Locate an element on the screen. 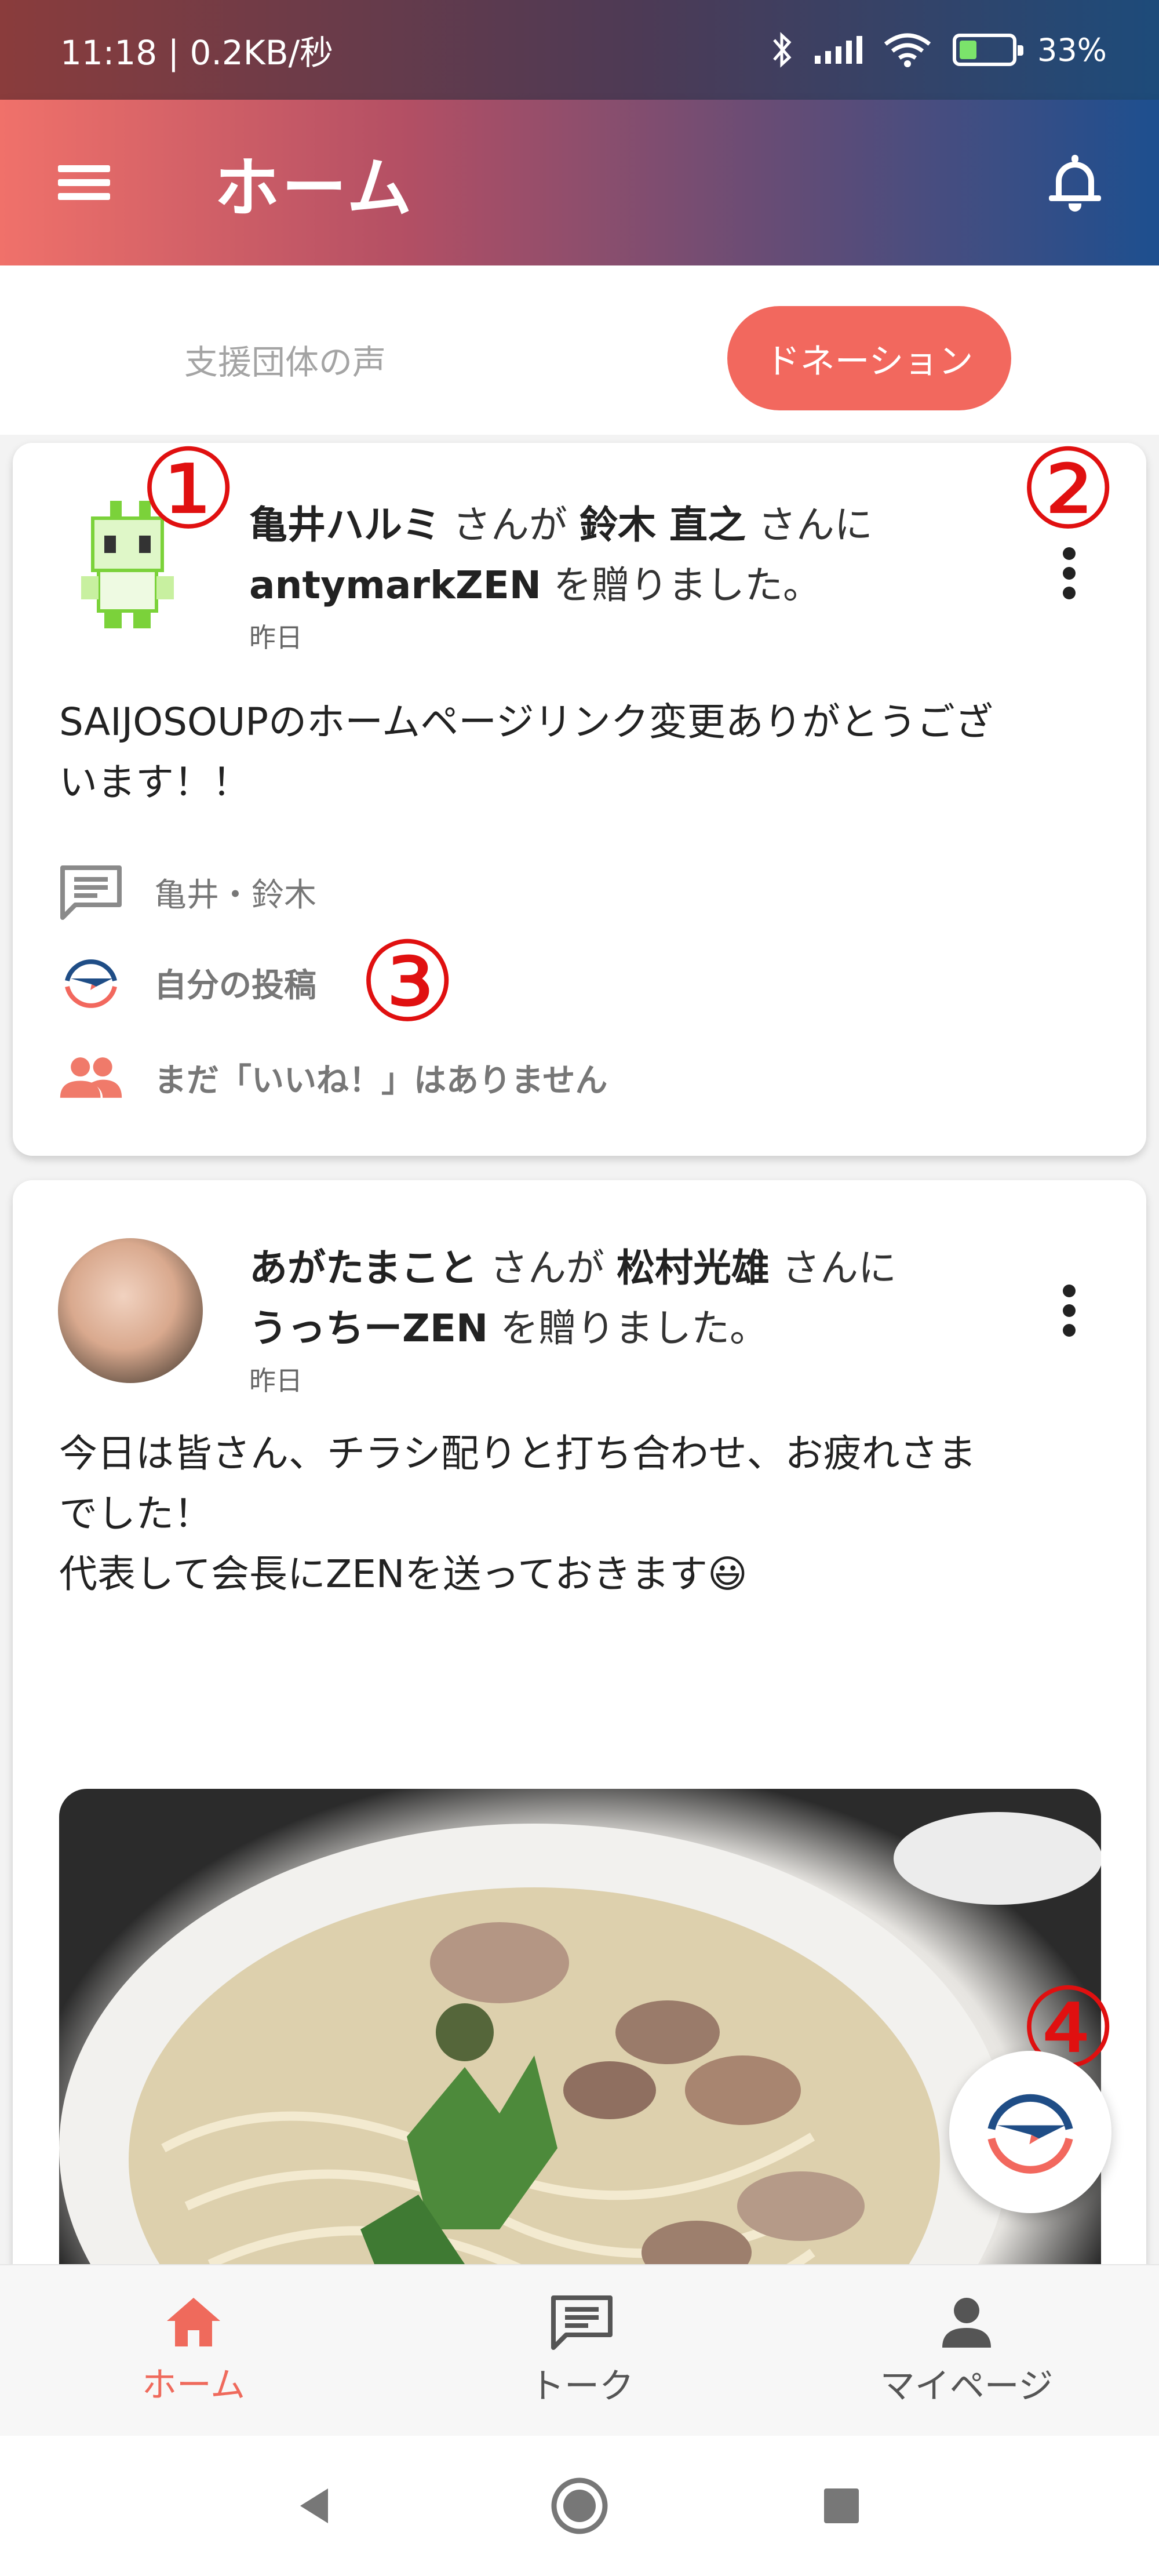 This screenshot has width=1159, height=2576. new-post-fab is located at coordinates (1030, 2132).